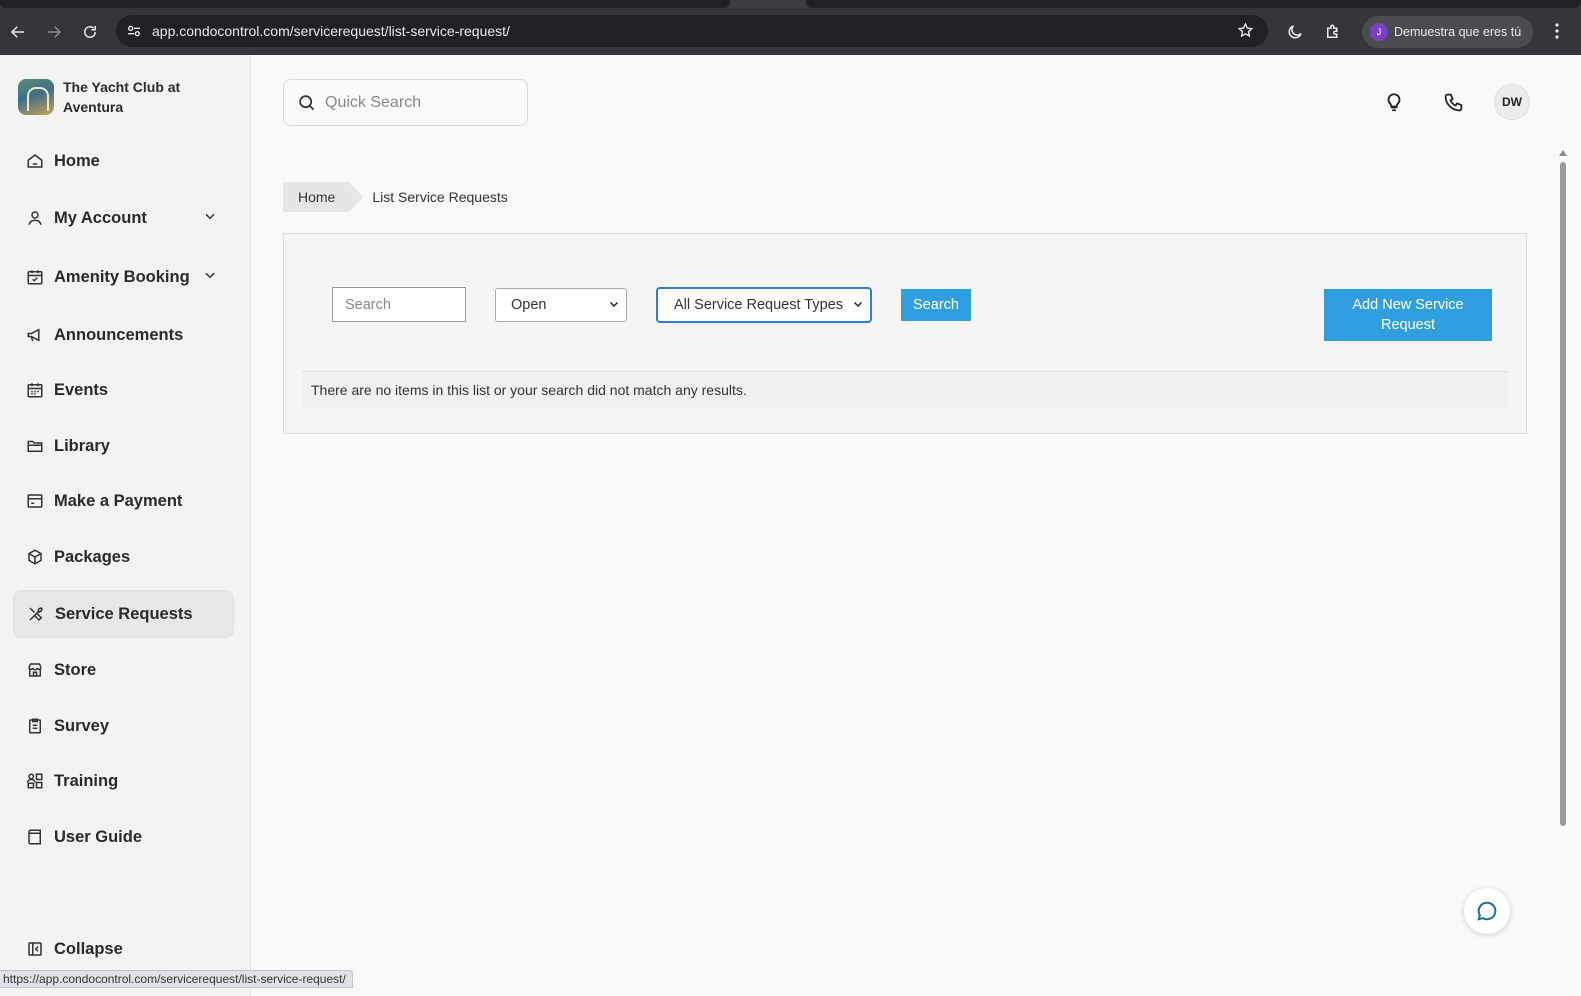  Describe the element at coordinates (36, 614) in the screenshot. I see `tools-icon` at that location.